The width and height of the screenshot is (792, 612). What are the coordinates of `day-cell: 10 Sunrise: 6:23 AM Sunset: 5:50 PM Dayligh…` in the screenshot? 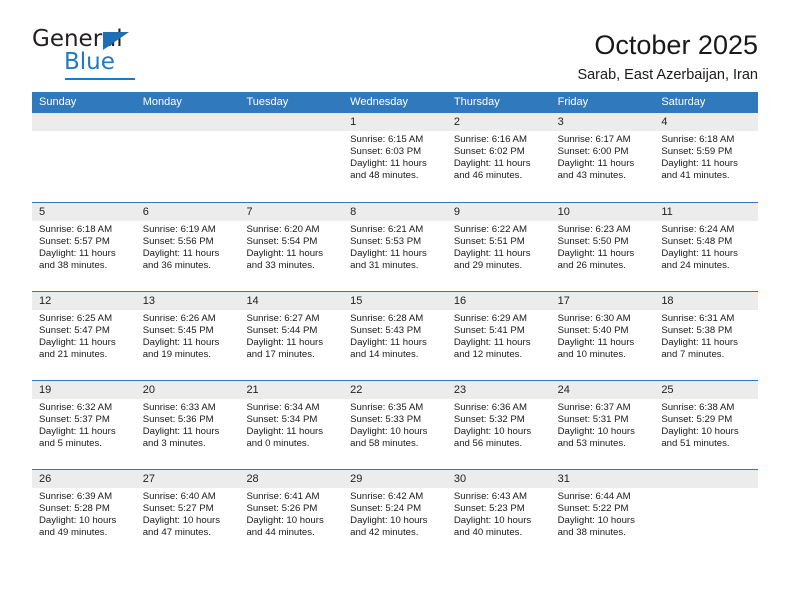 It's located at (602, 247).